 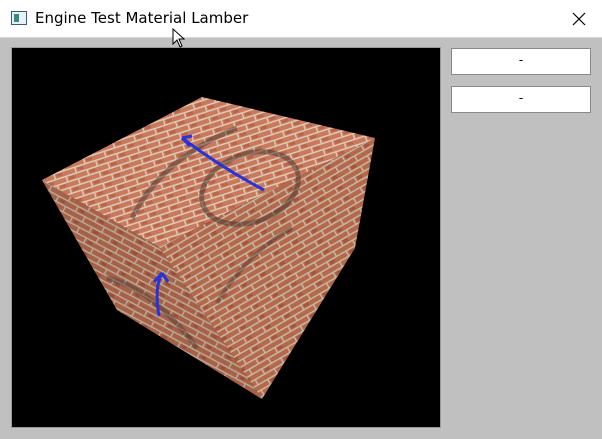 I want to click on close-button, so click(x=579, y=18).